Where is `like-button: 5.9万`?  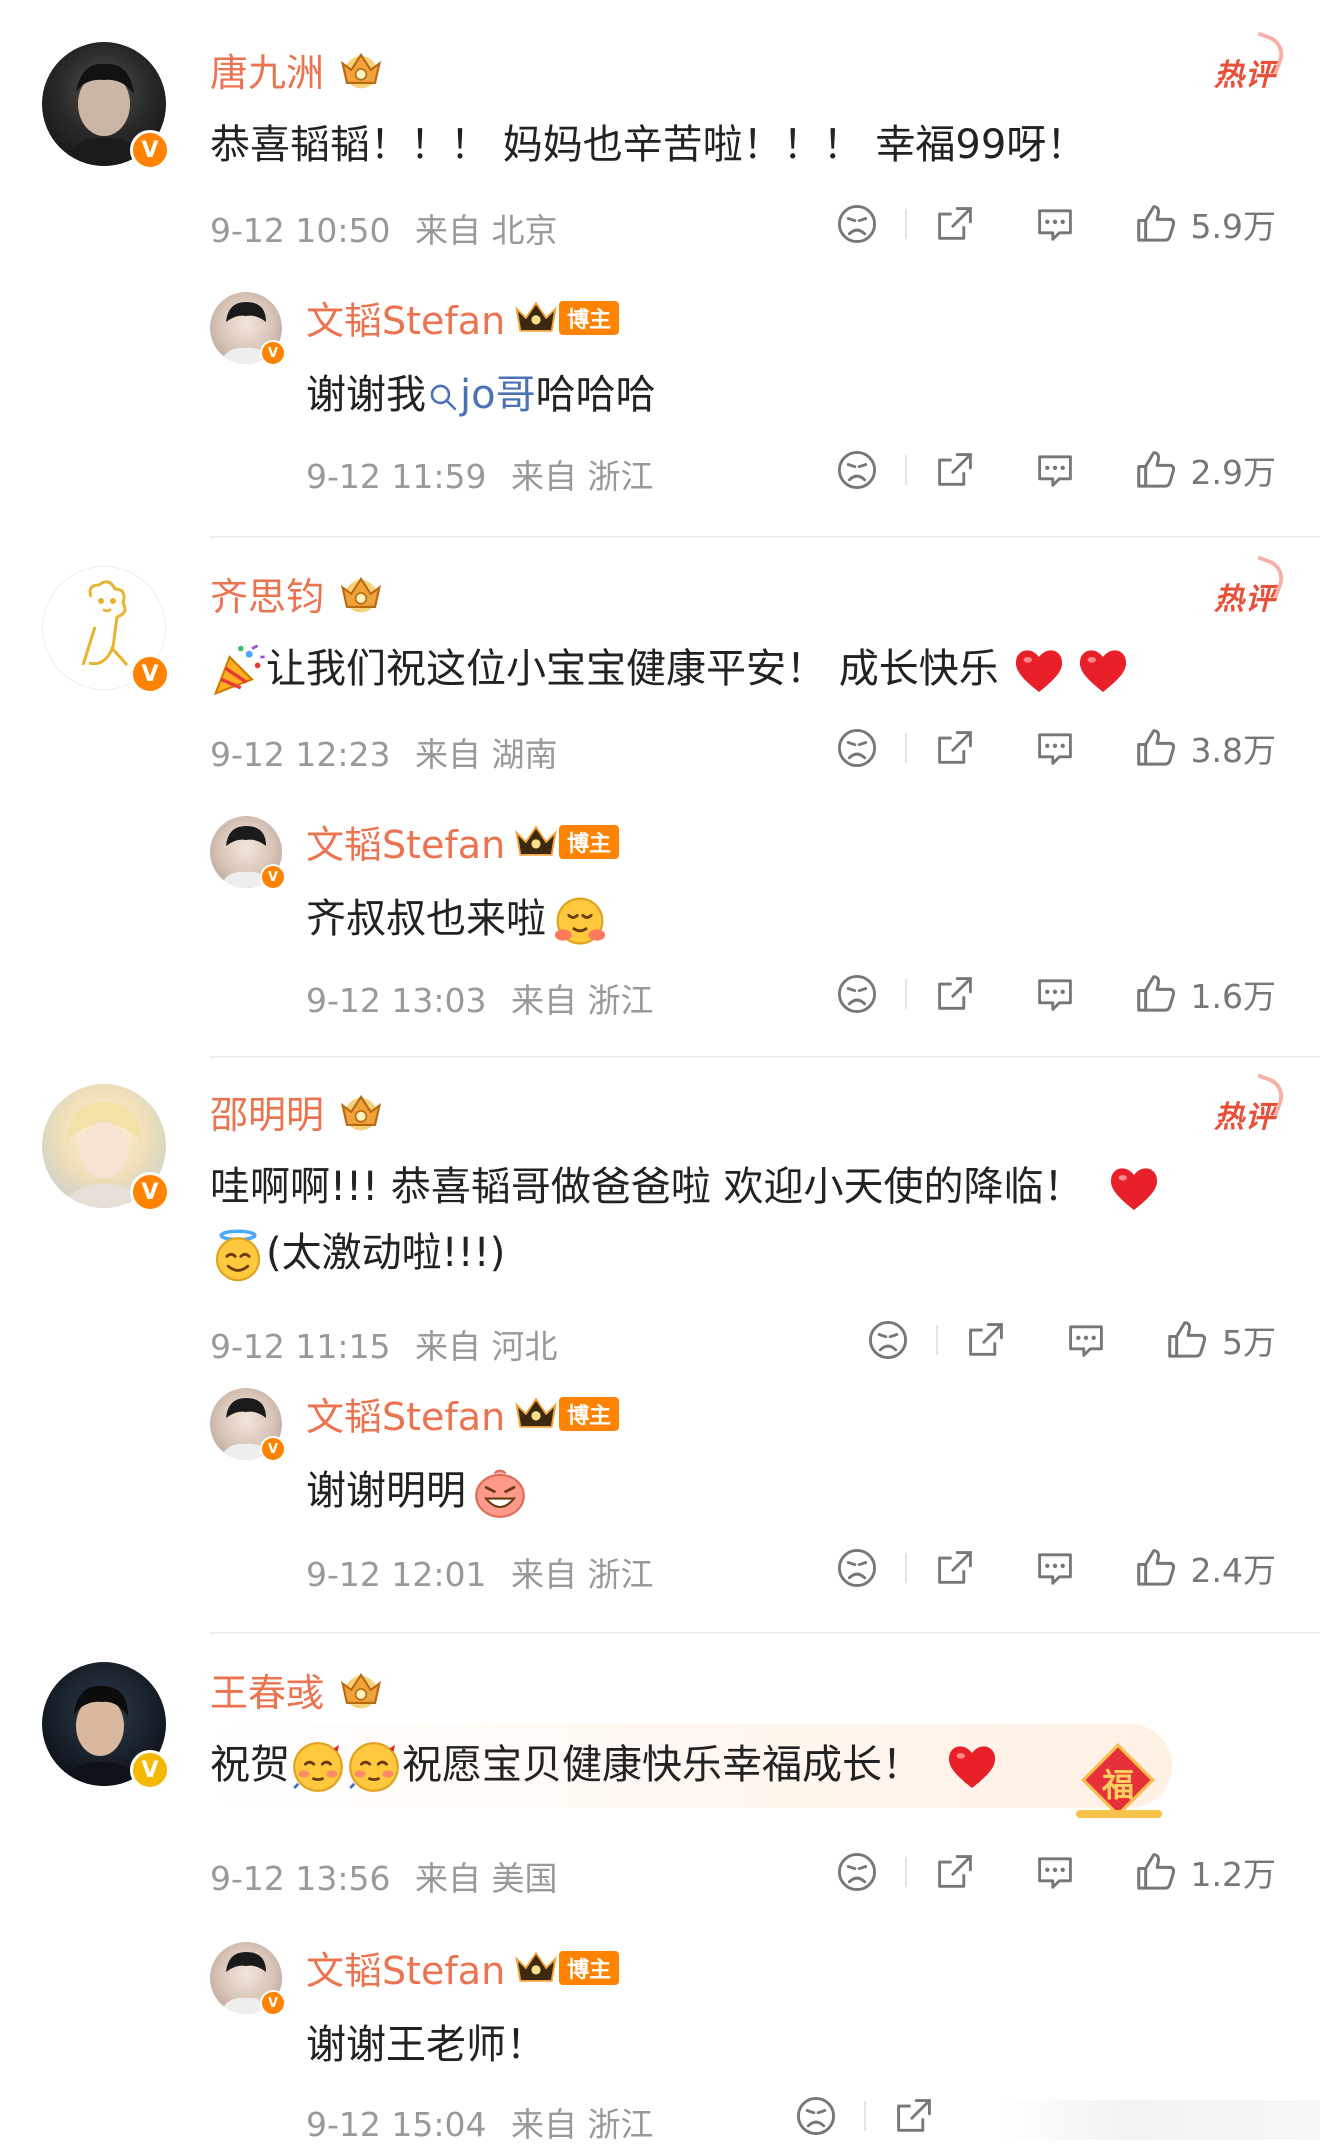
like-button: 5.9万 is located at coordinates (1204, 224).